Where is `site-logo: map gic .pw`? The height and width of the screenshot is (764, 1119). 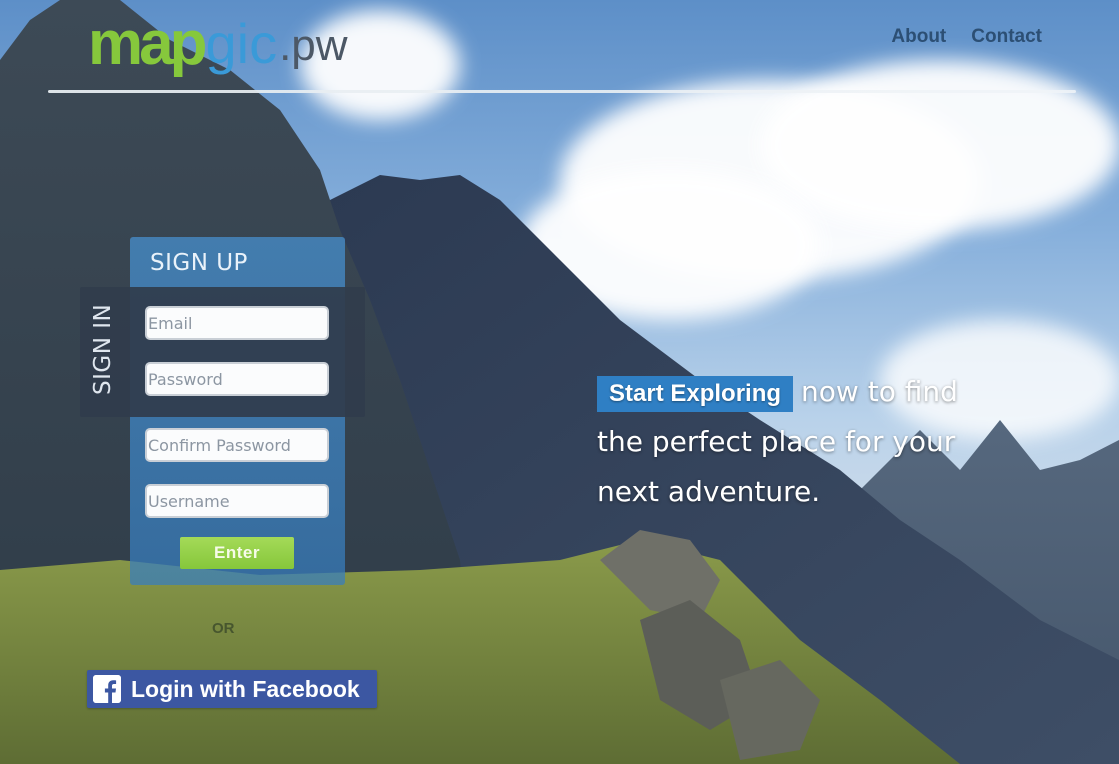
site-logo: map gic .pw is located at coordinates (218, 41).